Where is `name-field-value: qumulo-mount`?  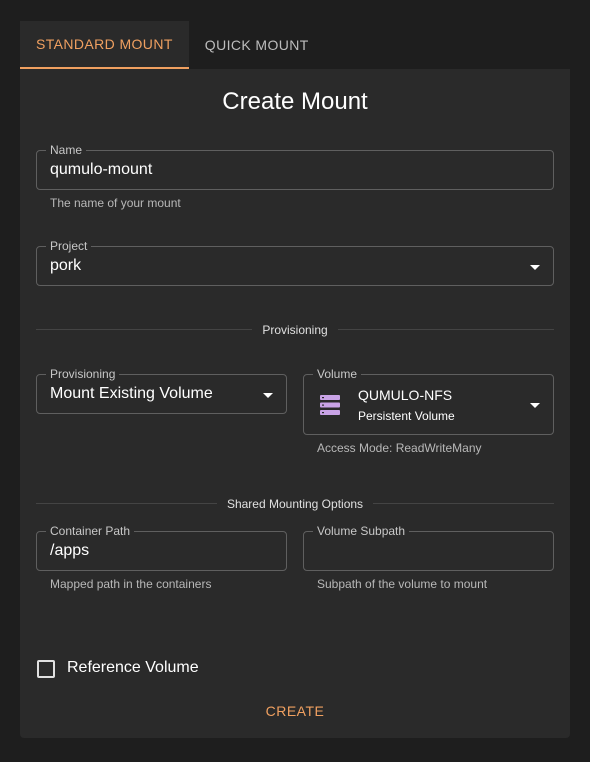 name-field-value: qumulo-mount is located at coordinates (101, 169).